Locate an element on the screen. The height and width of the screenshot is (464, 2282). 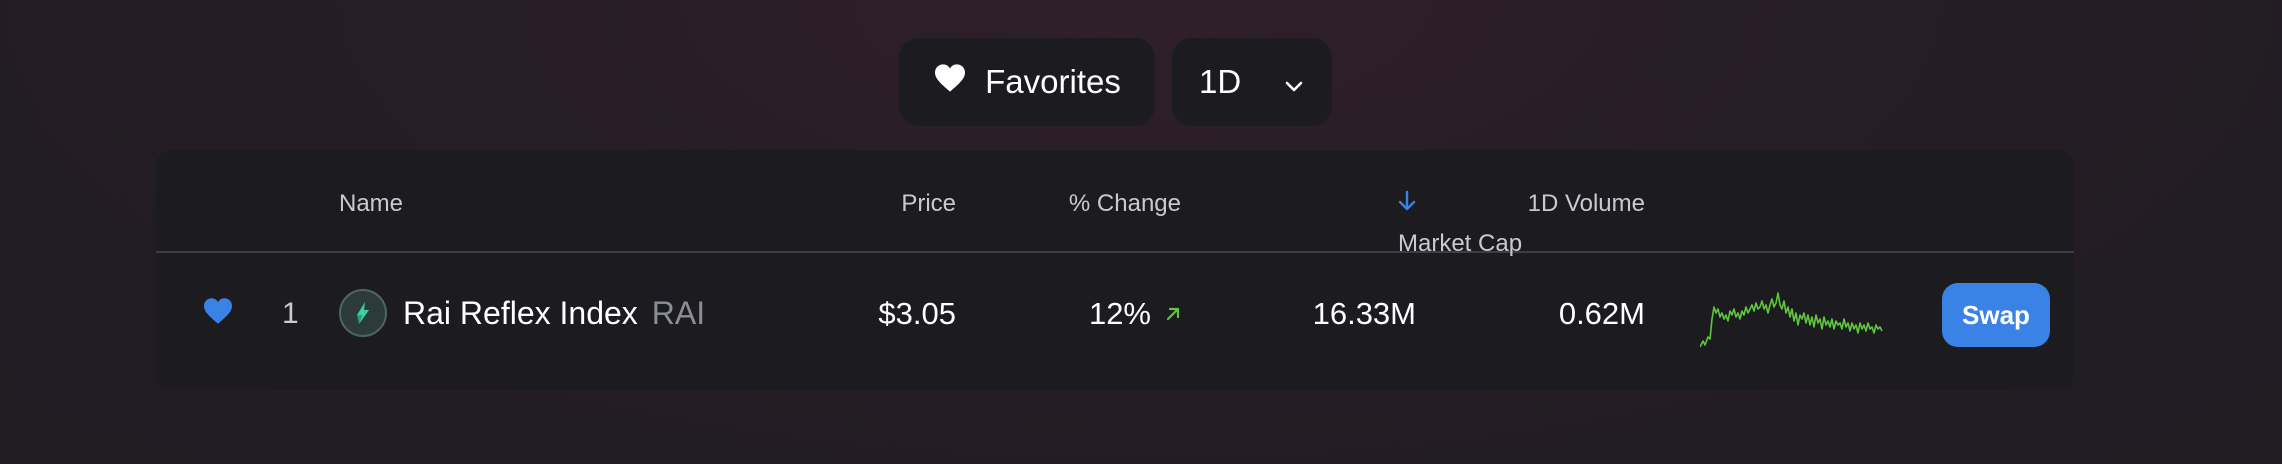
market-cap-value: 16.33M is located at coordinates (1364, 313).